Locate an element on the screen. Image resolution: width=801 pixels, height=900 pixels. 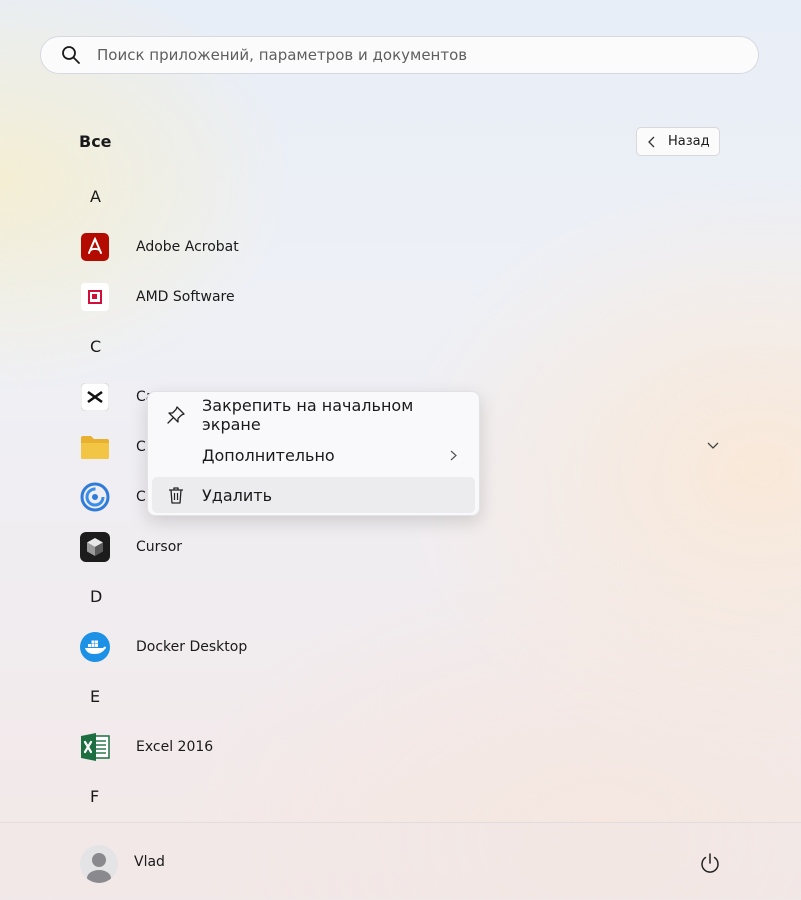
spiral-icon is located at coordinates (95, 497).